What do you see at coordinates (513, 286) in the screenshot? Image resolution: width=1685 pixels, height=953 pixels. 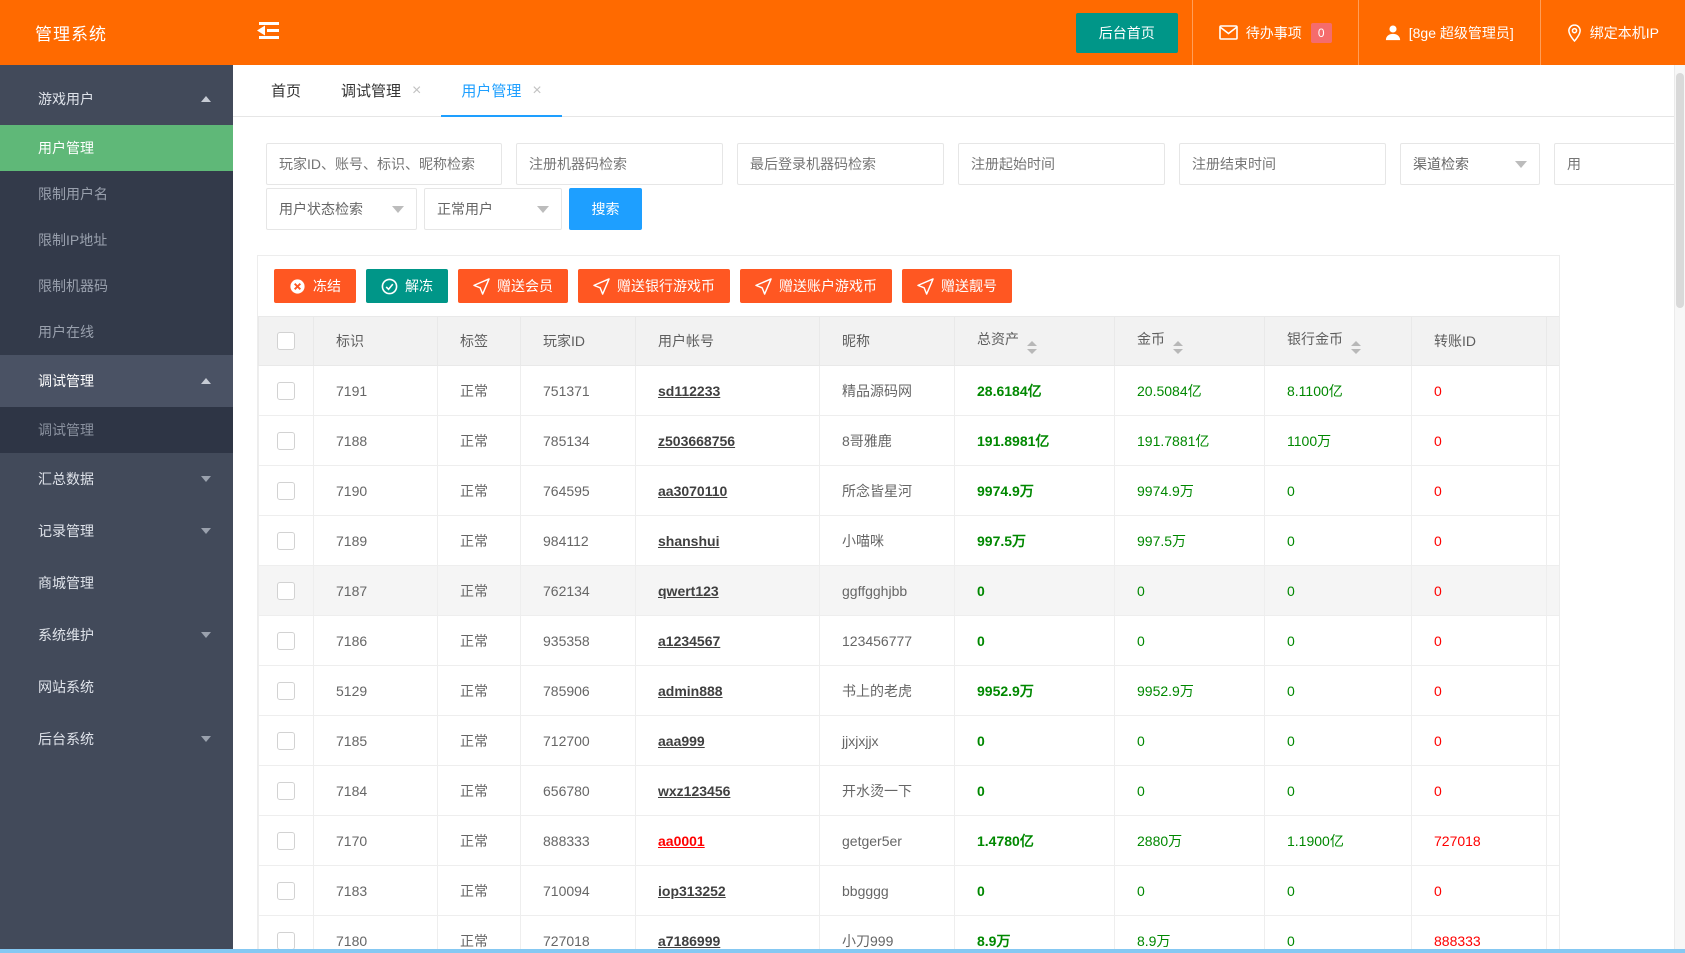 I see `赠送会员-button: 赠送会员` at bounding box center [513, 286].